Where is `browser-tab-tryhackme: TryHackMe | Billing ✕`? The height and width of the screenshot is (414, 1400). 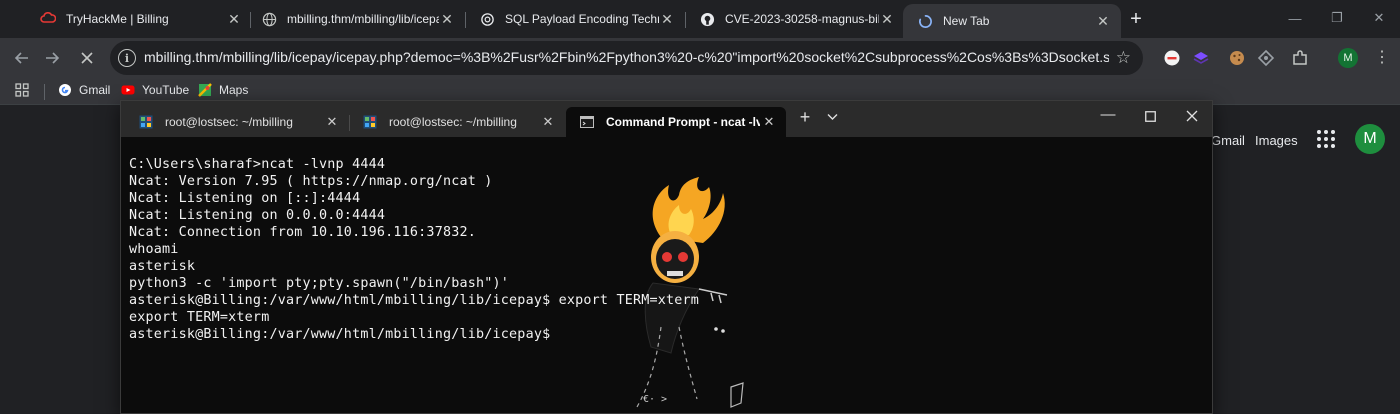 browser-tab-tryhackme: TryHackMe | Billing ✕ is located at coordinates (139, 19).